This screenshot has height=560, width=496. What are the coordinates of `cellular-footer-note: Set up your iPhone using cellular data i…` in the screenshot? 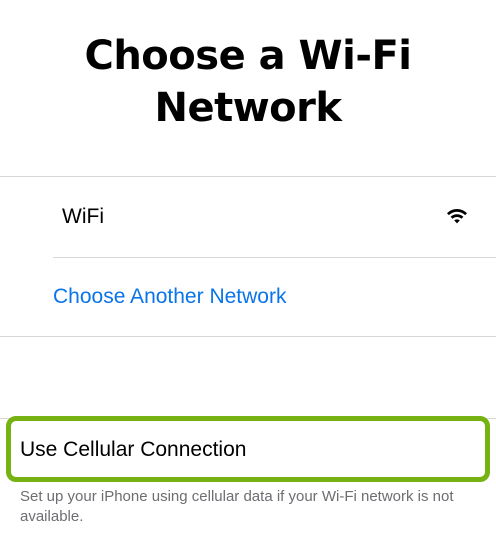 It's located at (237, 506).